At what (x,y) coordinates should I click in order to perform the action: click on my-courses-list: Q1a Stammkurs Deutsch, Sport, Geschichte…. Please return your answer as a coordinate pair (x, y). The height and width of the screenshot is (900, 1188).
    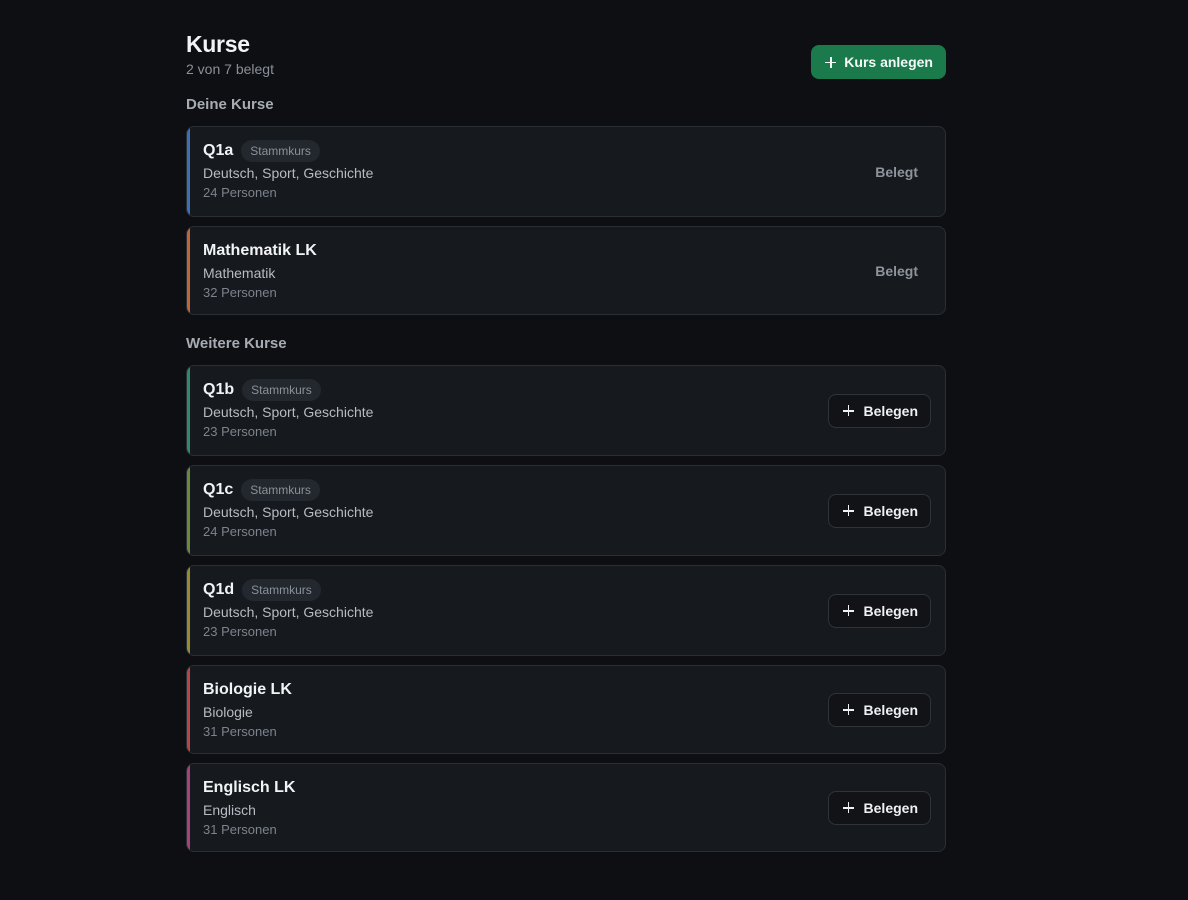
    Looking at the image, I should click on (566, 220).